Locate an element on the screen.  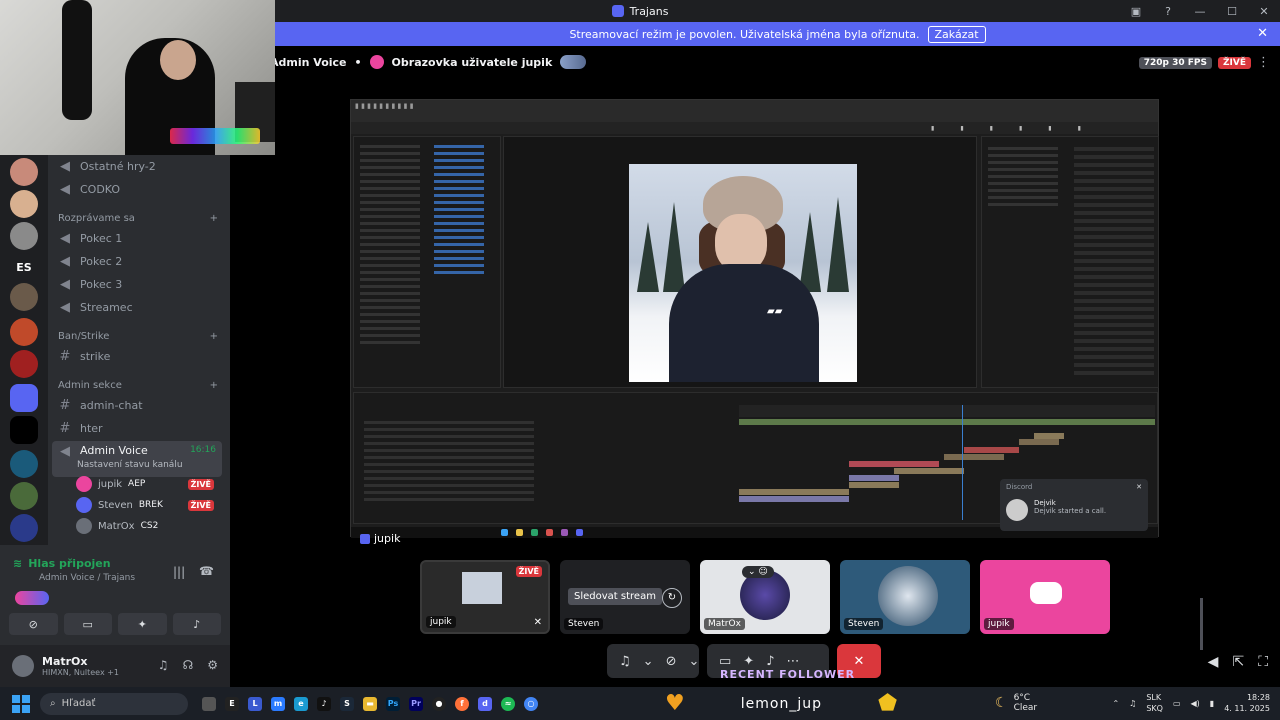
inbox-icon: ▣ is located at coordinates (1136, 11).